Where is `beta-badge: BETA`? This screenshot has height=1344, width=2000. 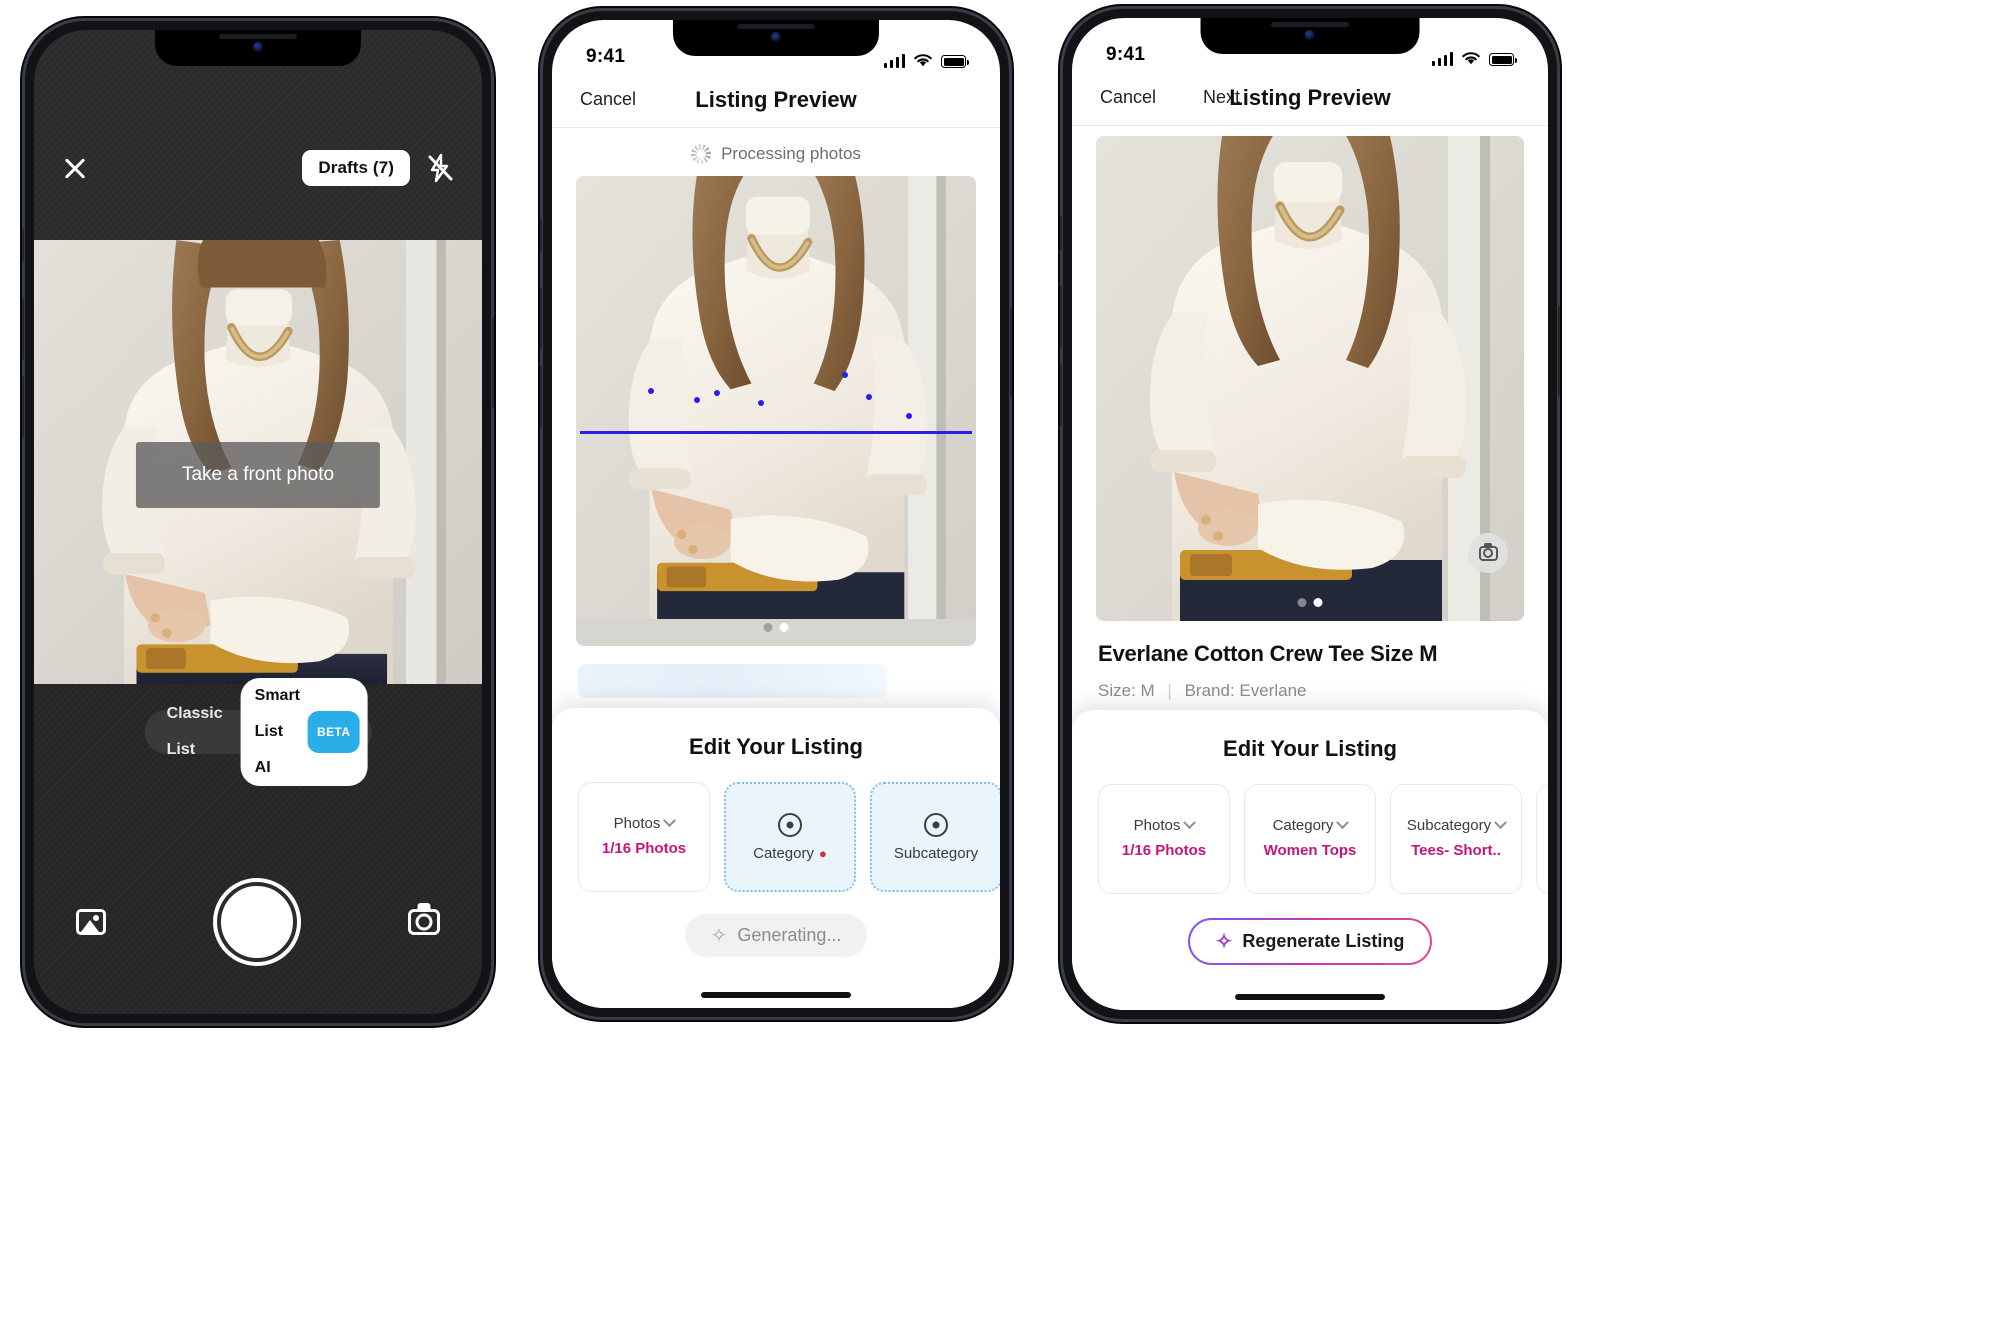
beta-badge: BETA is located at coordinates (334, 732).